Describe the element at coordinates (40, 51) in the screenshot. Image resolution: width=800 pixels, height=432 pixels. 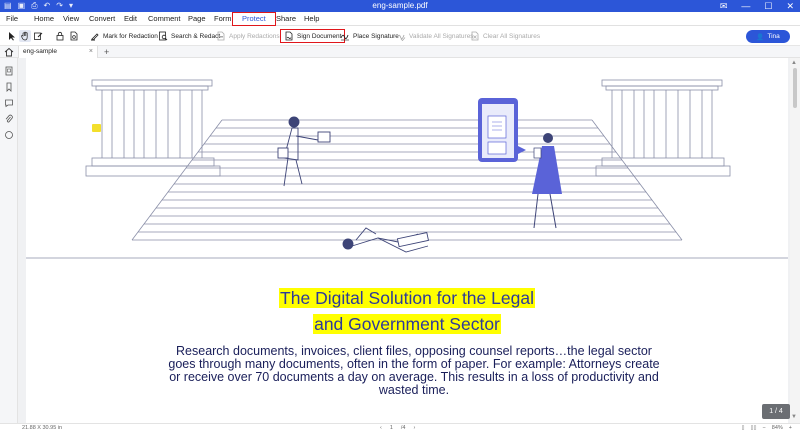
I see `document-tab-label: eng-sample` at that location.